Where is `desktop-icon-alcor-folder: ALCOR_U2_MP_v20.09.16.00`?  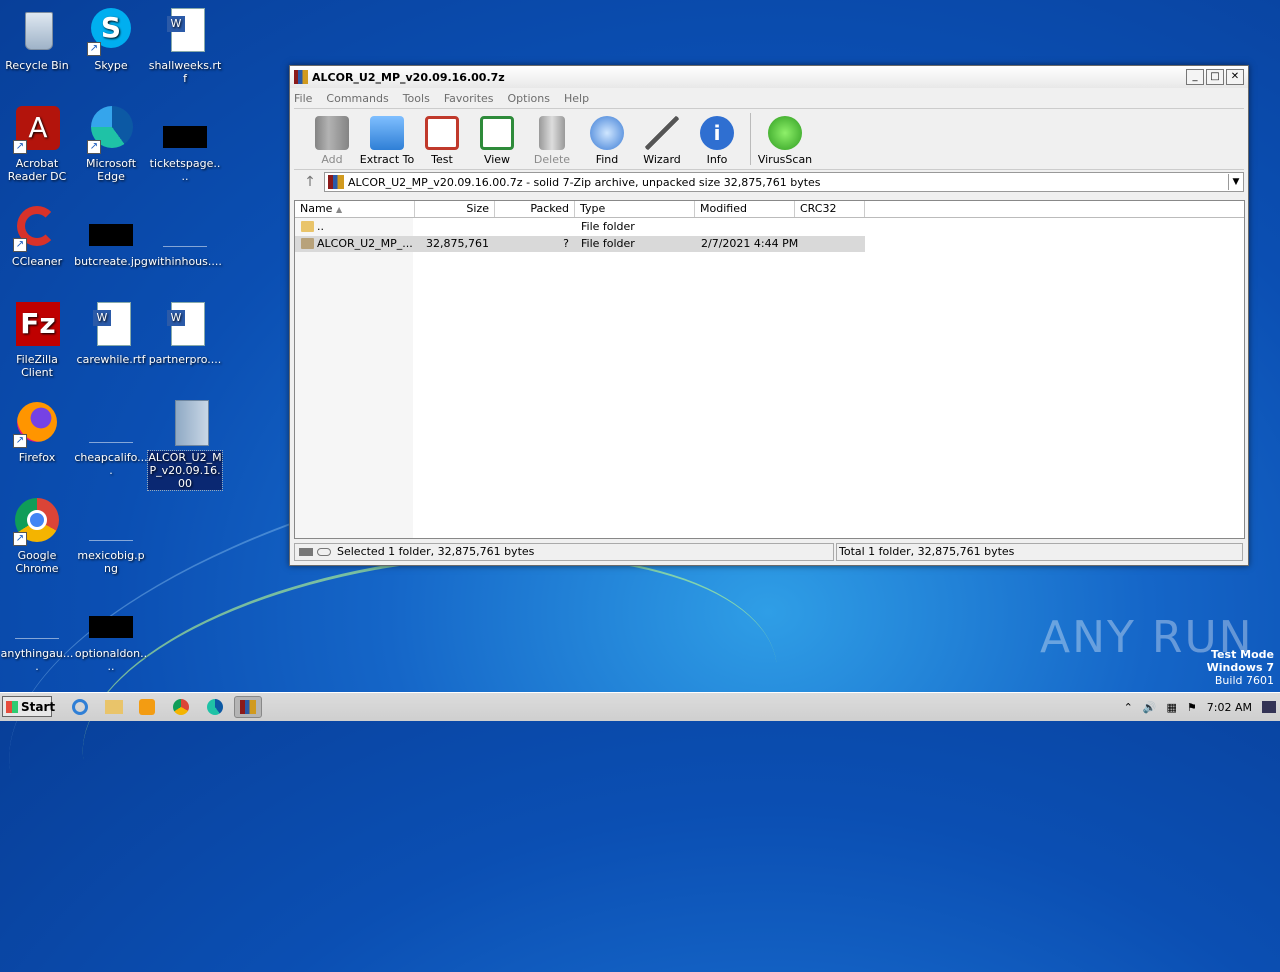 desktop-icon-alcor-folder: ALCOR_U2_MP_v20.09.16.00 is located at coordinates (185, 445).